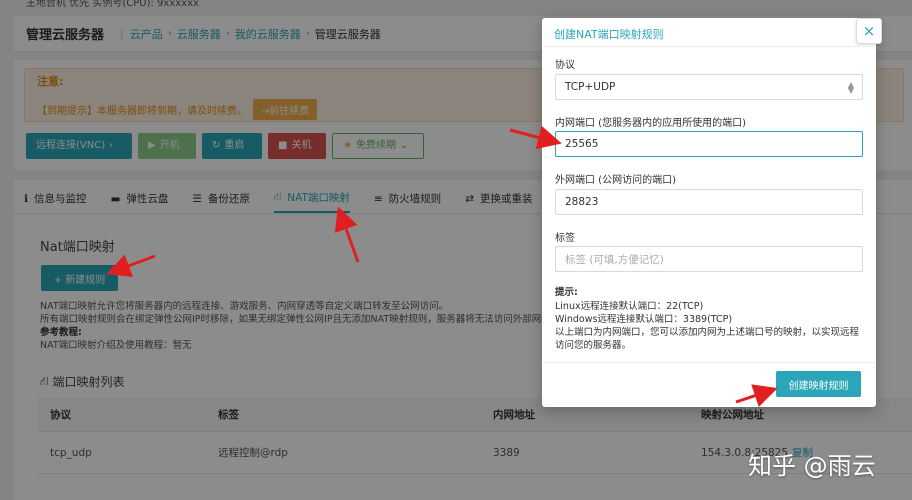 The height and width of the screenshot is (500, 912). I want to click on watermark-text: 知乎 @雨云, so click(812, 466).